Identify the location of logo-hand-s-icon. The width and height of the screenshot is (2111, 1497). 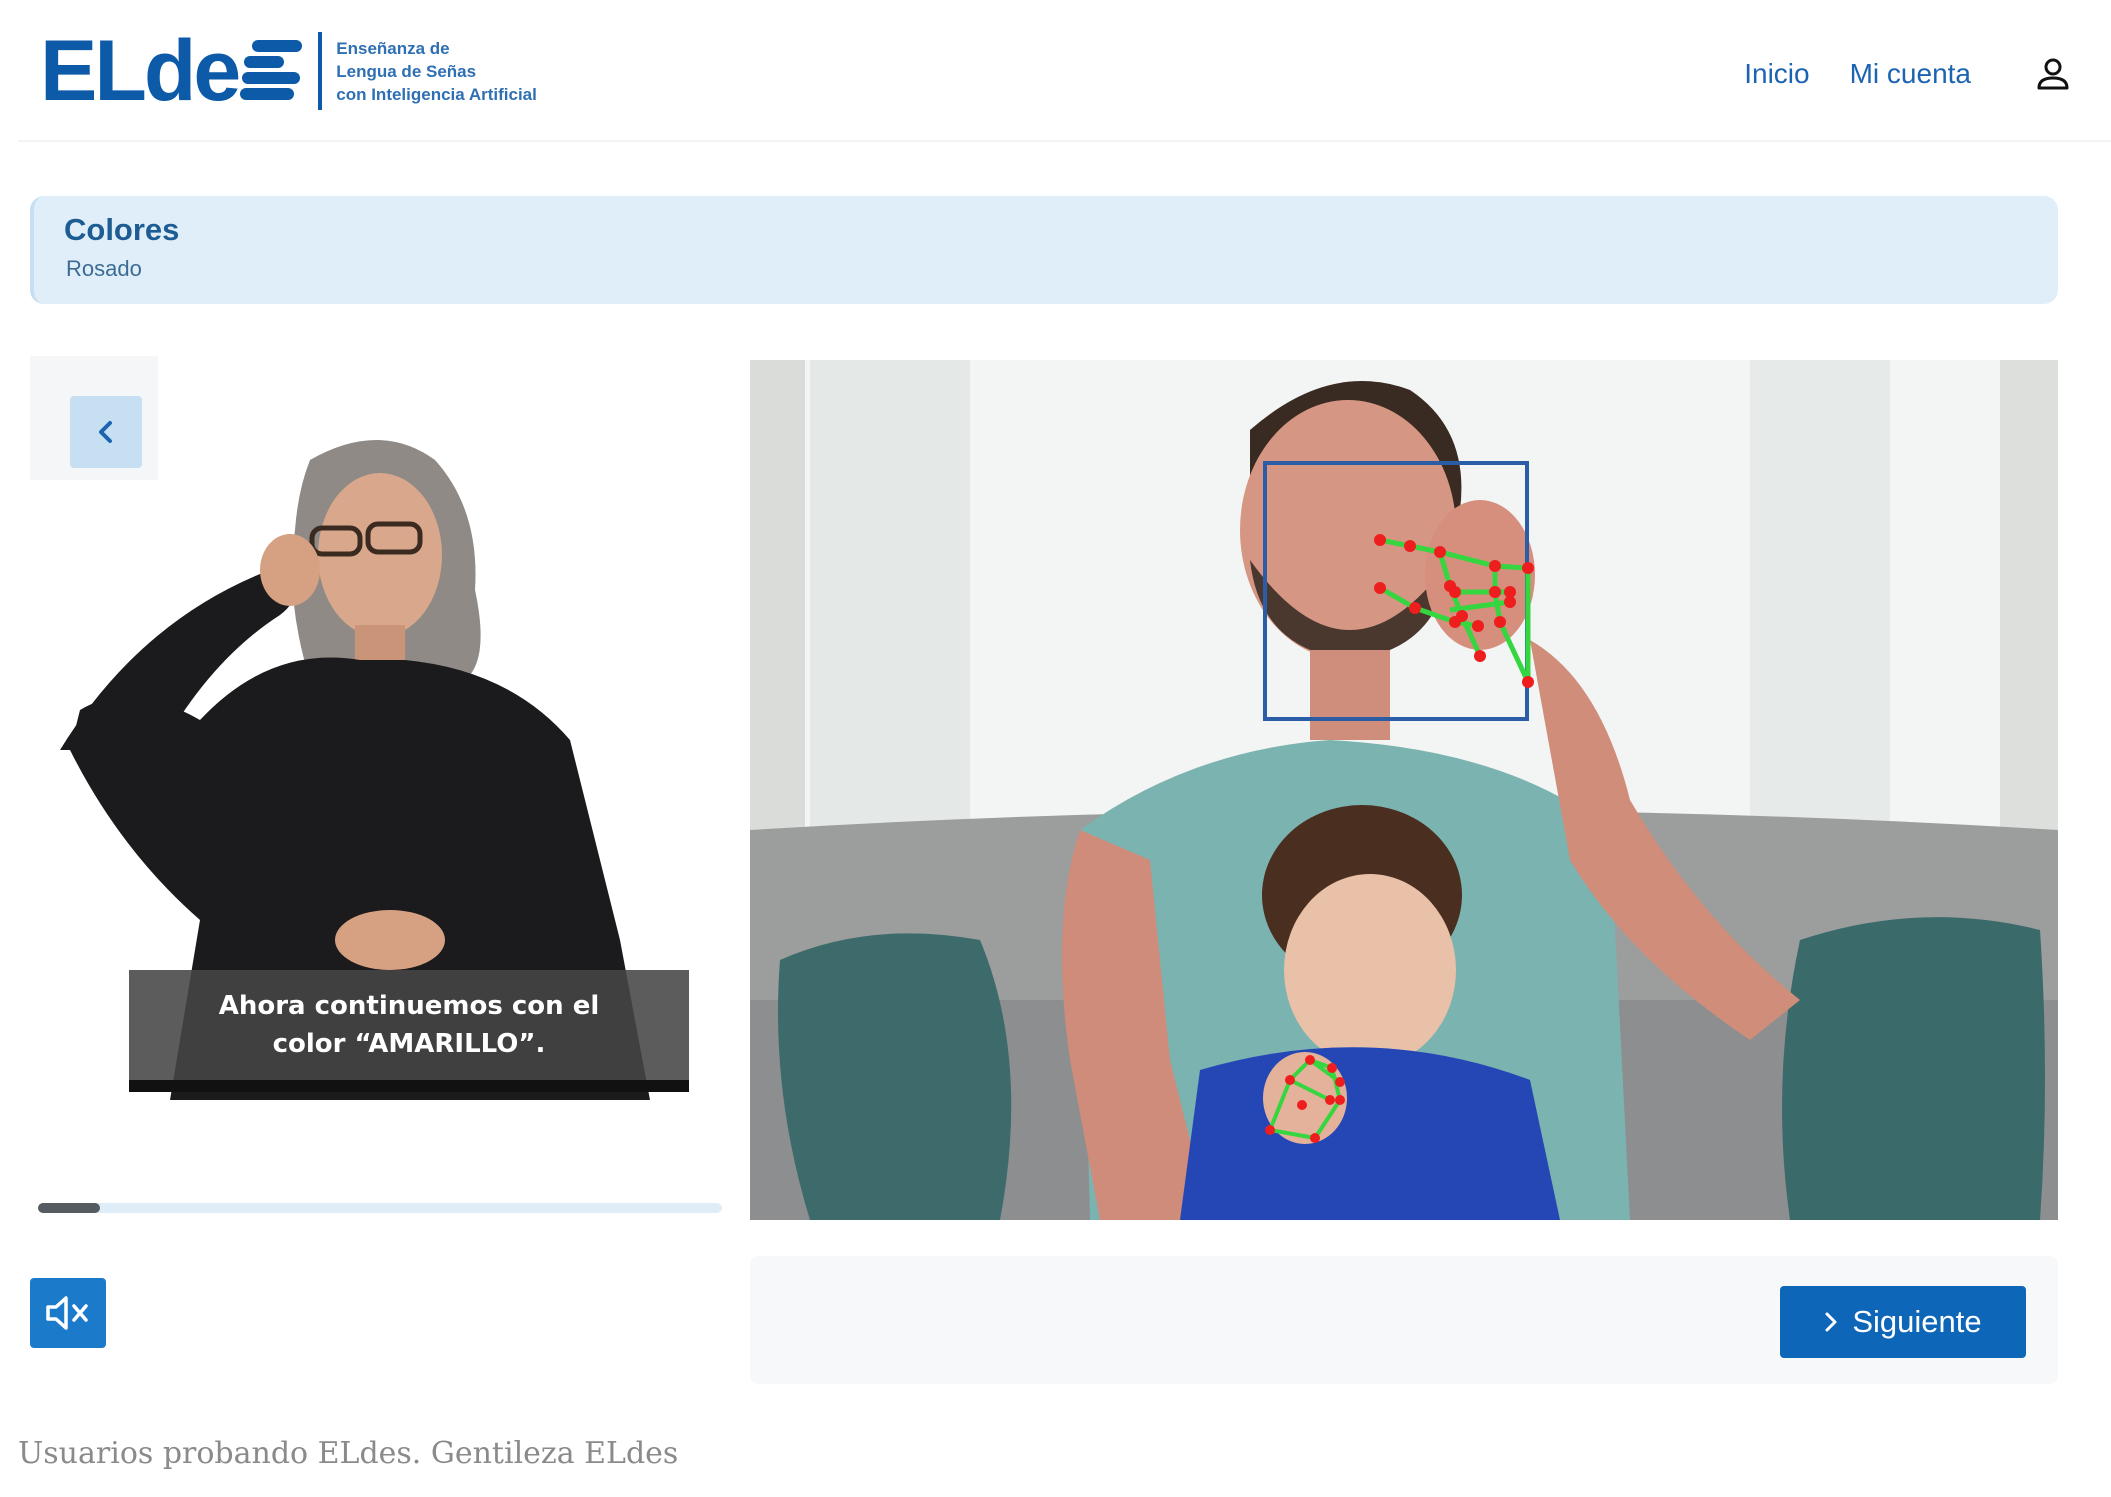
(271, 71).